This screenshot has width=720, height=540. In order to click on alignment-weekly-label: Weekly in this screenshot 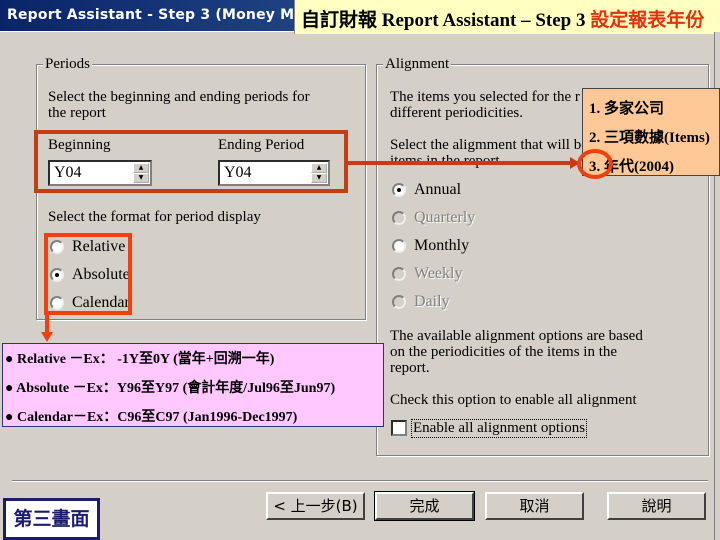, I will do `click(438, 273)`.